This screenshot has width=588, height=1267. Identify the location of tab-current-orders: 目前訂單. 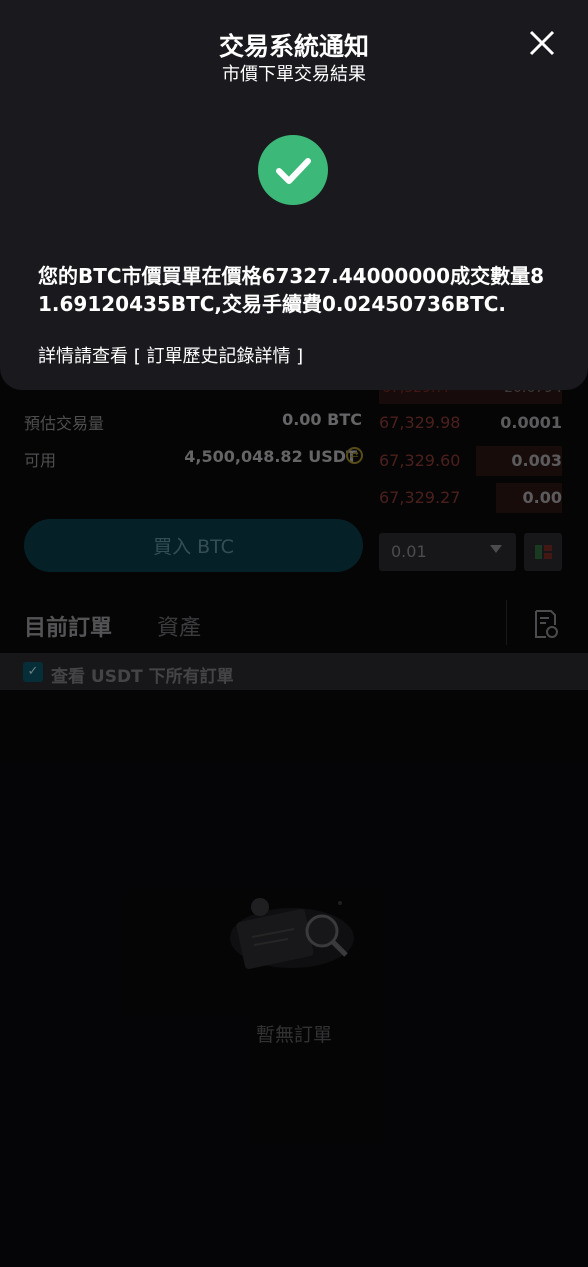
(68, 626).